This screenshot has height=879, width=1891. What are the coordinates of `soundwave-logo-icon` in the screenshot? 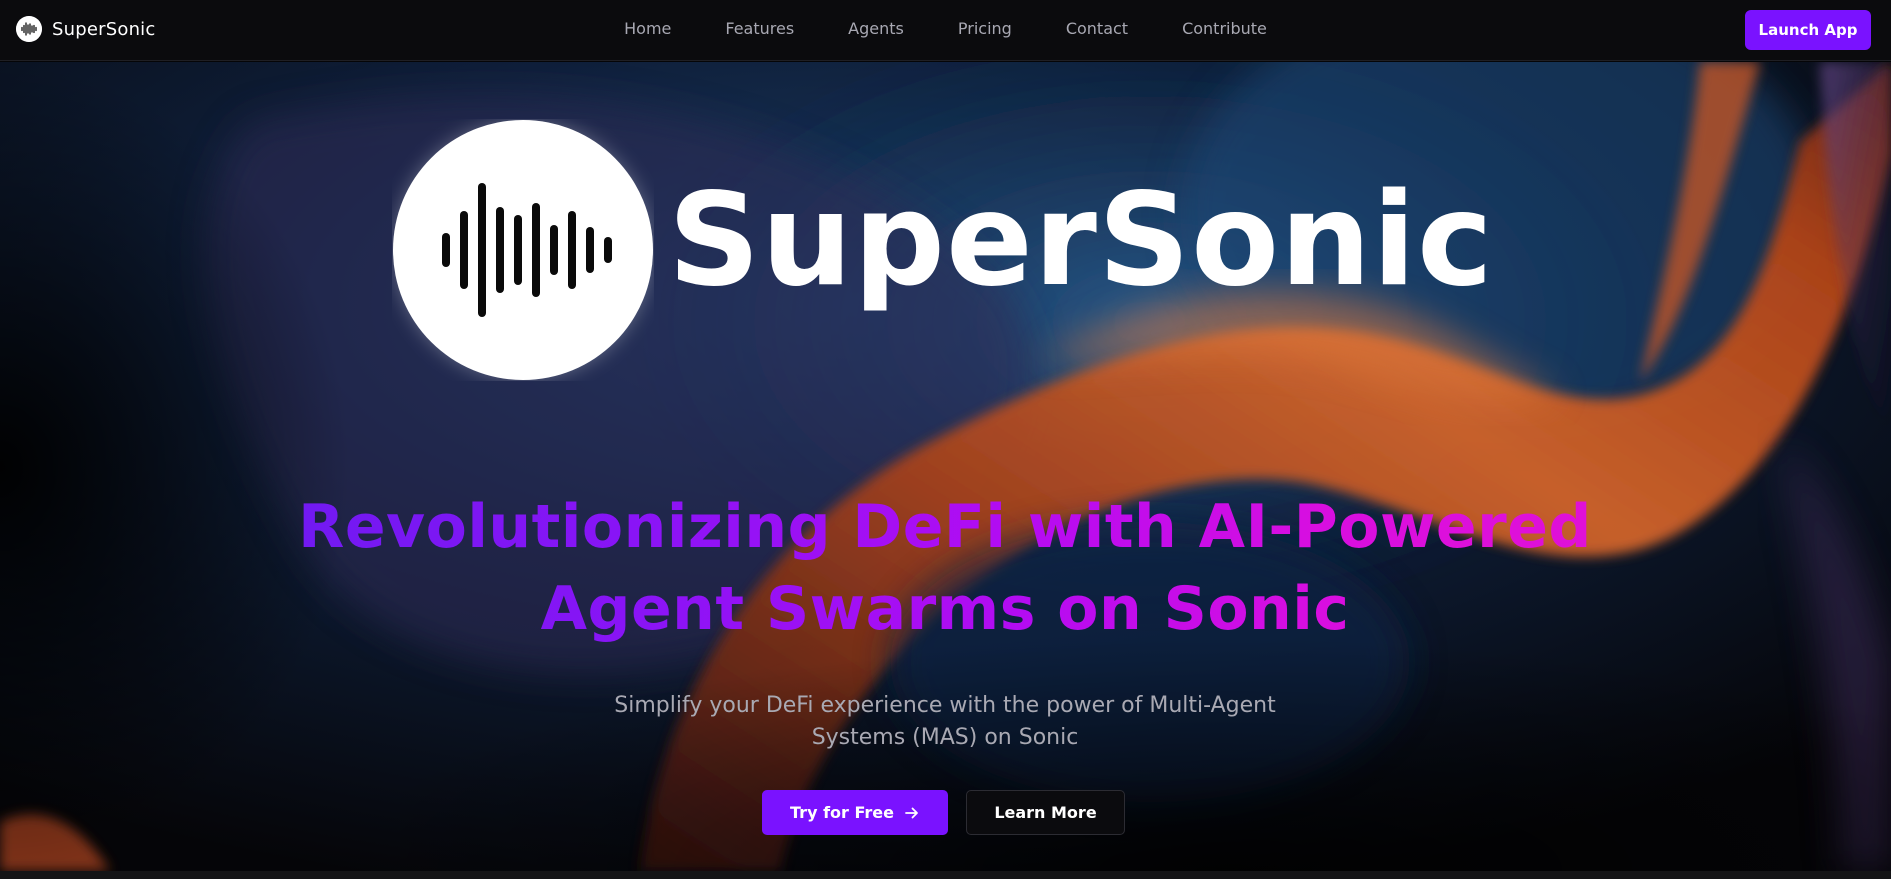 It's located at (29, 29).